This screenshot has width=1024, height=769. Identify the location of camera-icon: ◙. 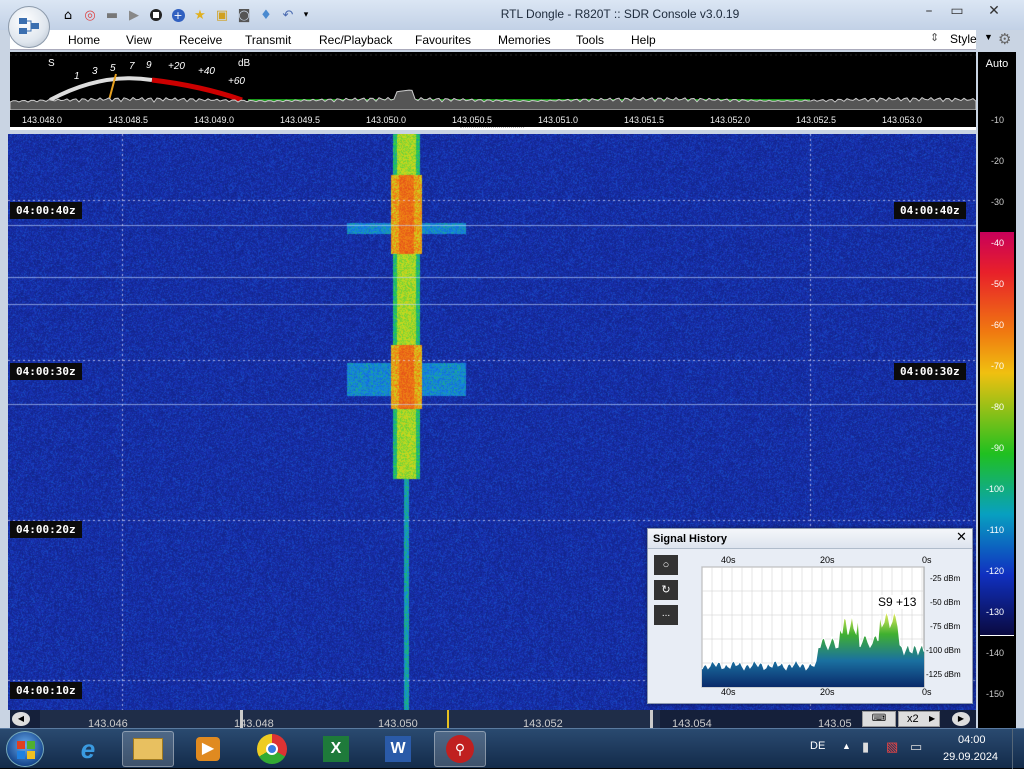
(244, 15).